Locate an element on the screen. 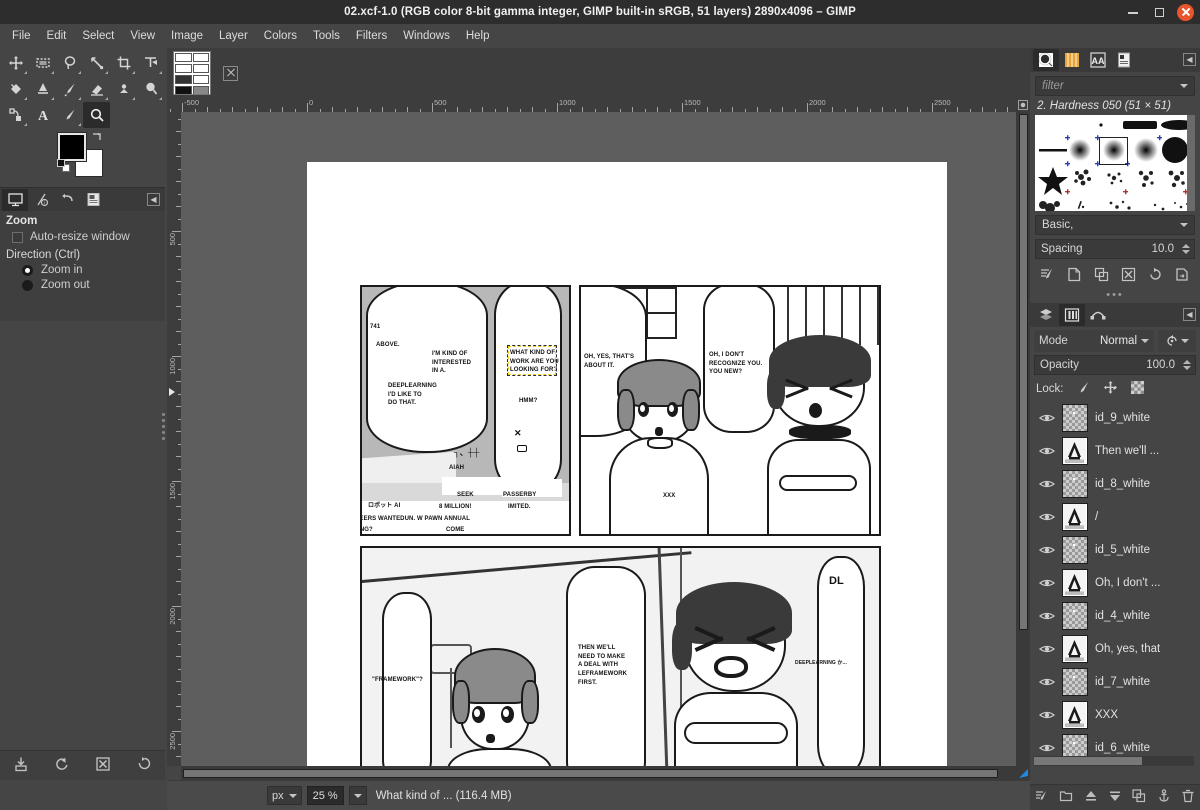 The height and width of the screenshot is (810, 1200). menu-filters: Filters is located at coordinates (371, 36).